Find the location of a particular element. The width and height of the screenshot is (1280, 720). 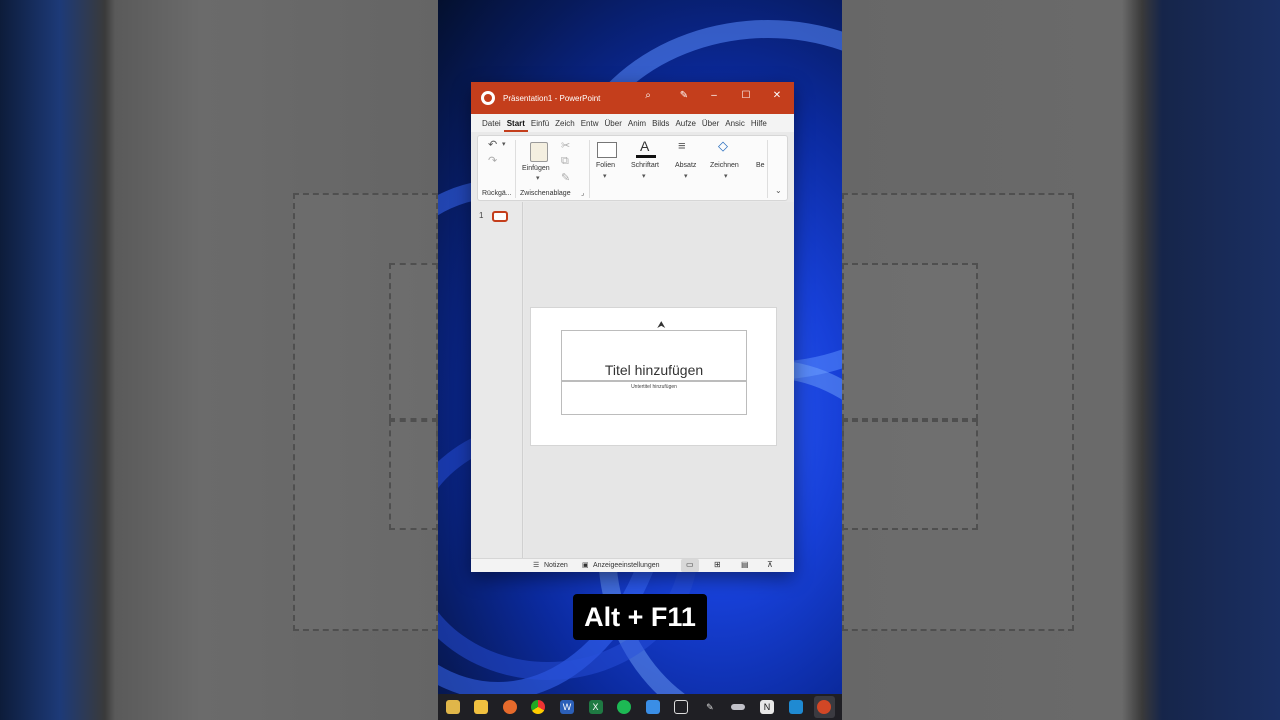

title-placeholder-text: Titel hinzufügen is located at coordinates (654, 370).